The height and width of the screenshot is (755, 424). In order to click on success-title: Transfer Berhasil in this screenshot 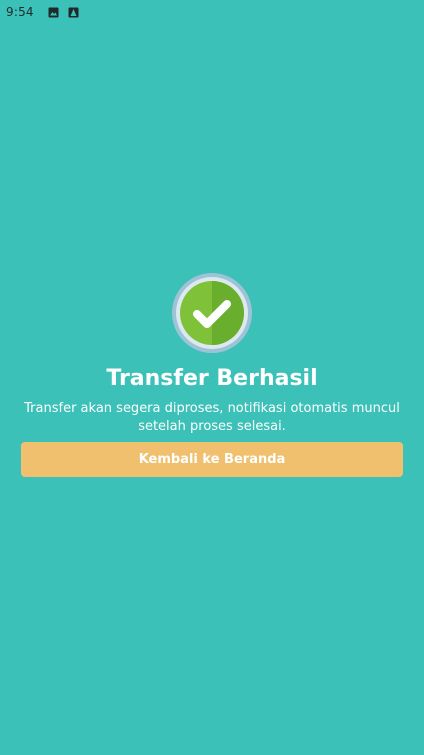, I will do `click(212, 378)`.